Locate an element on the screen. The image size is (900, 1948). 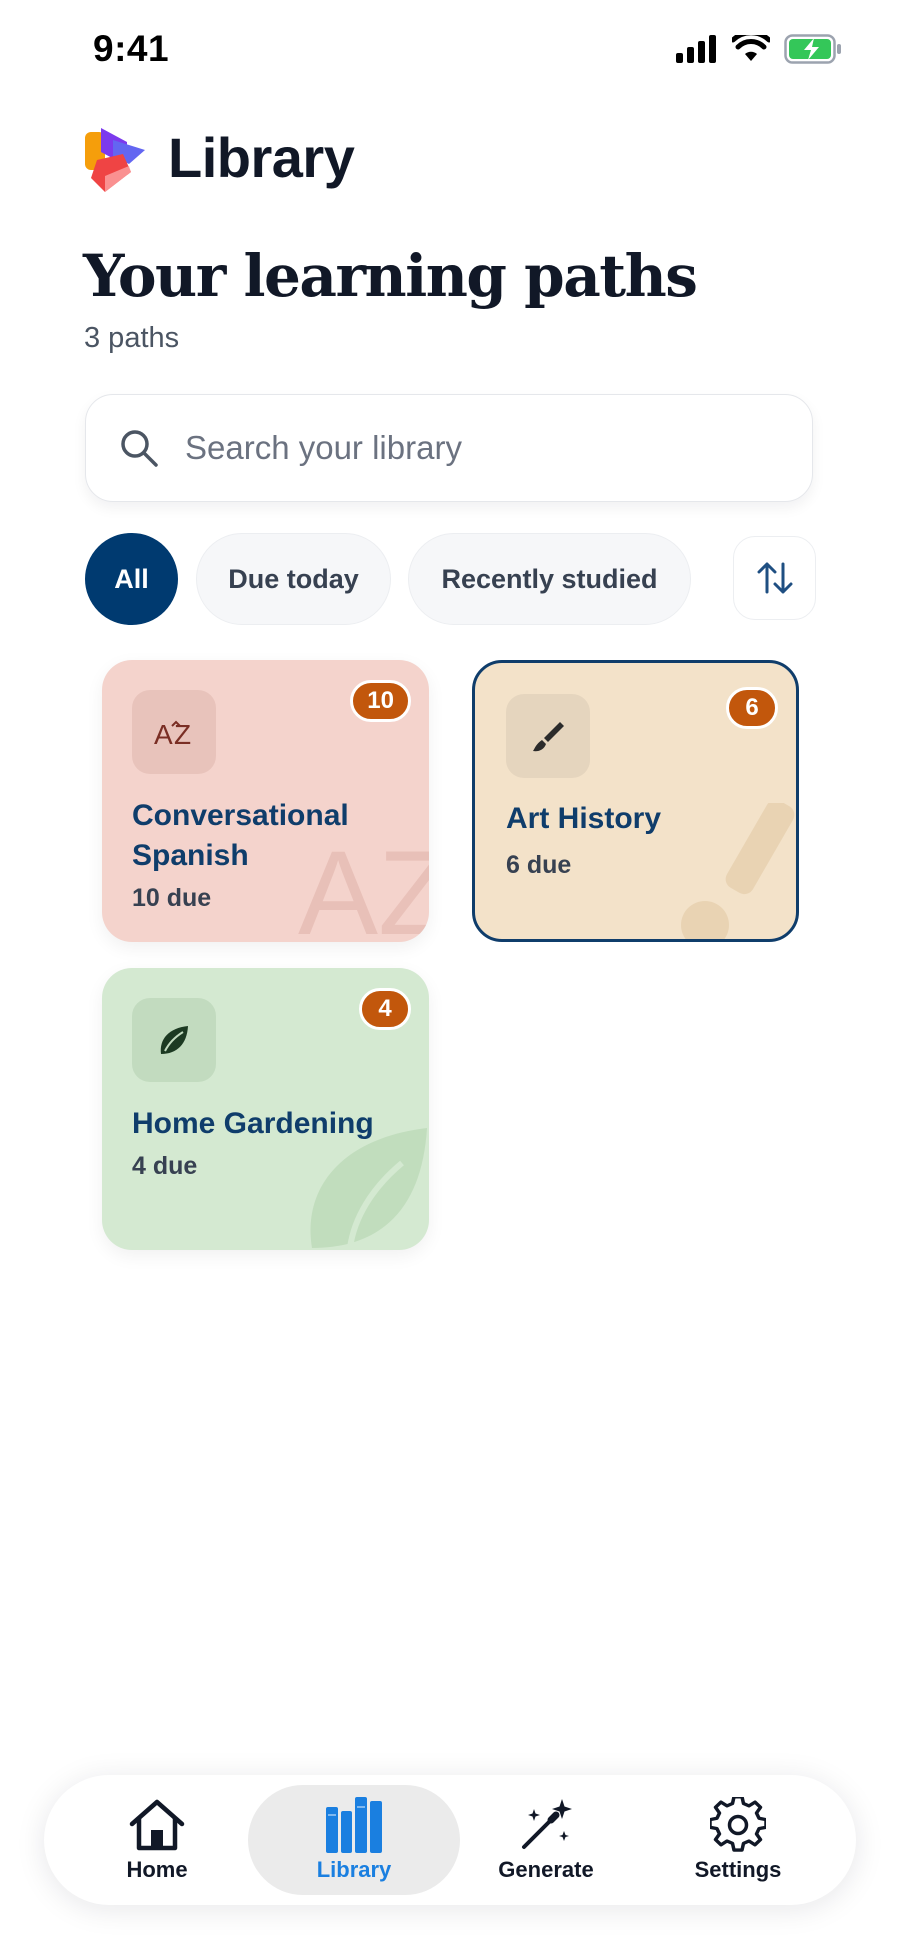
path-card-home-gardening: 4 Home Gardening 4 due is located at coordinates (265, 1109).